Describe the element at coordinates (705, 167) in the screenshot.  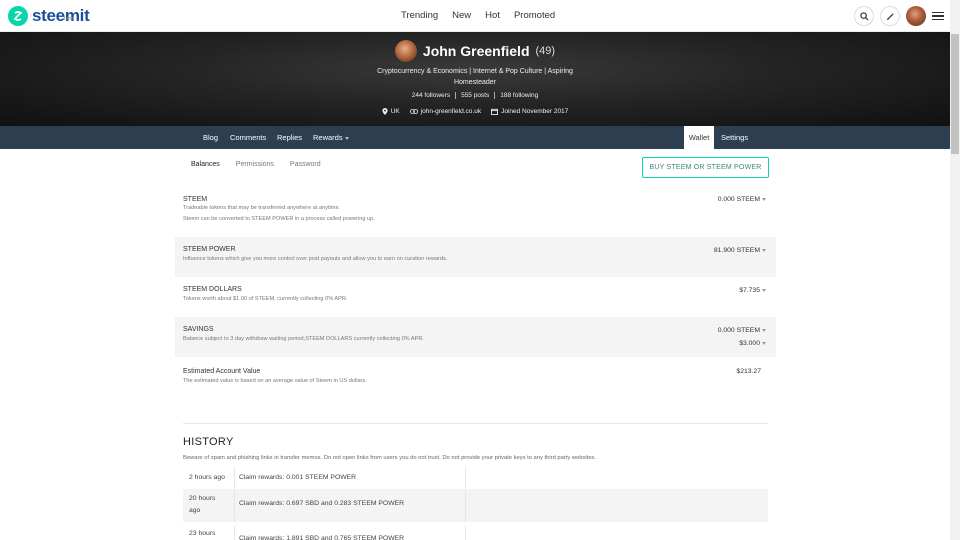
I see `buy-steem-button: BUY STEEM OR STEEM POWER` at that location.